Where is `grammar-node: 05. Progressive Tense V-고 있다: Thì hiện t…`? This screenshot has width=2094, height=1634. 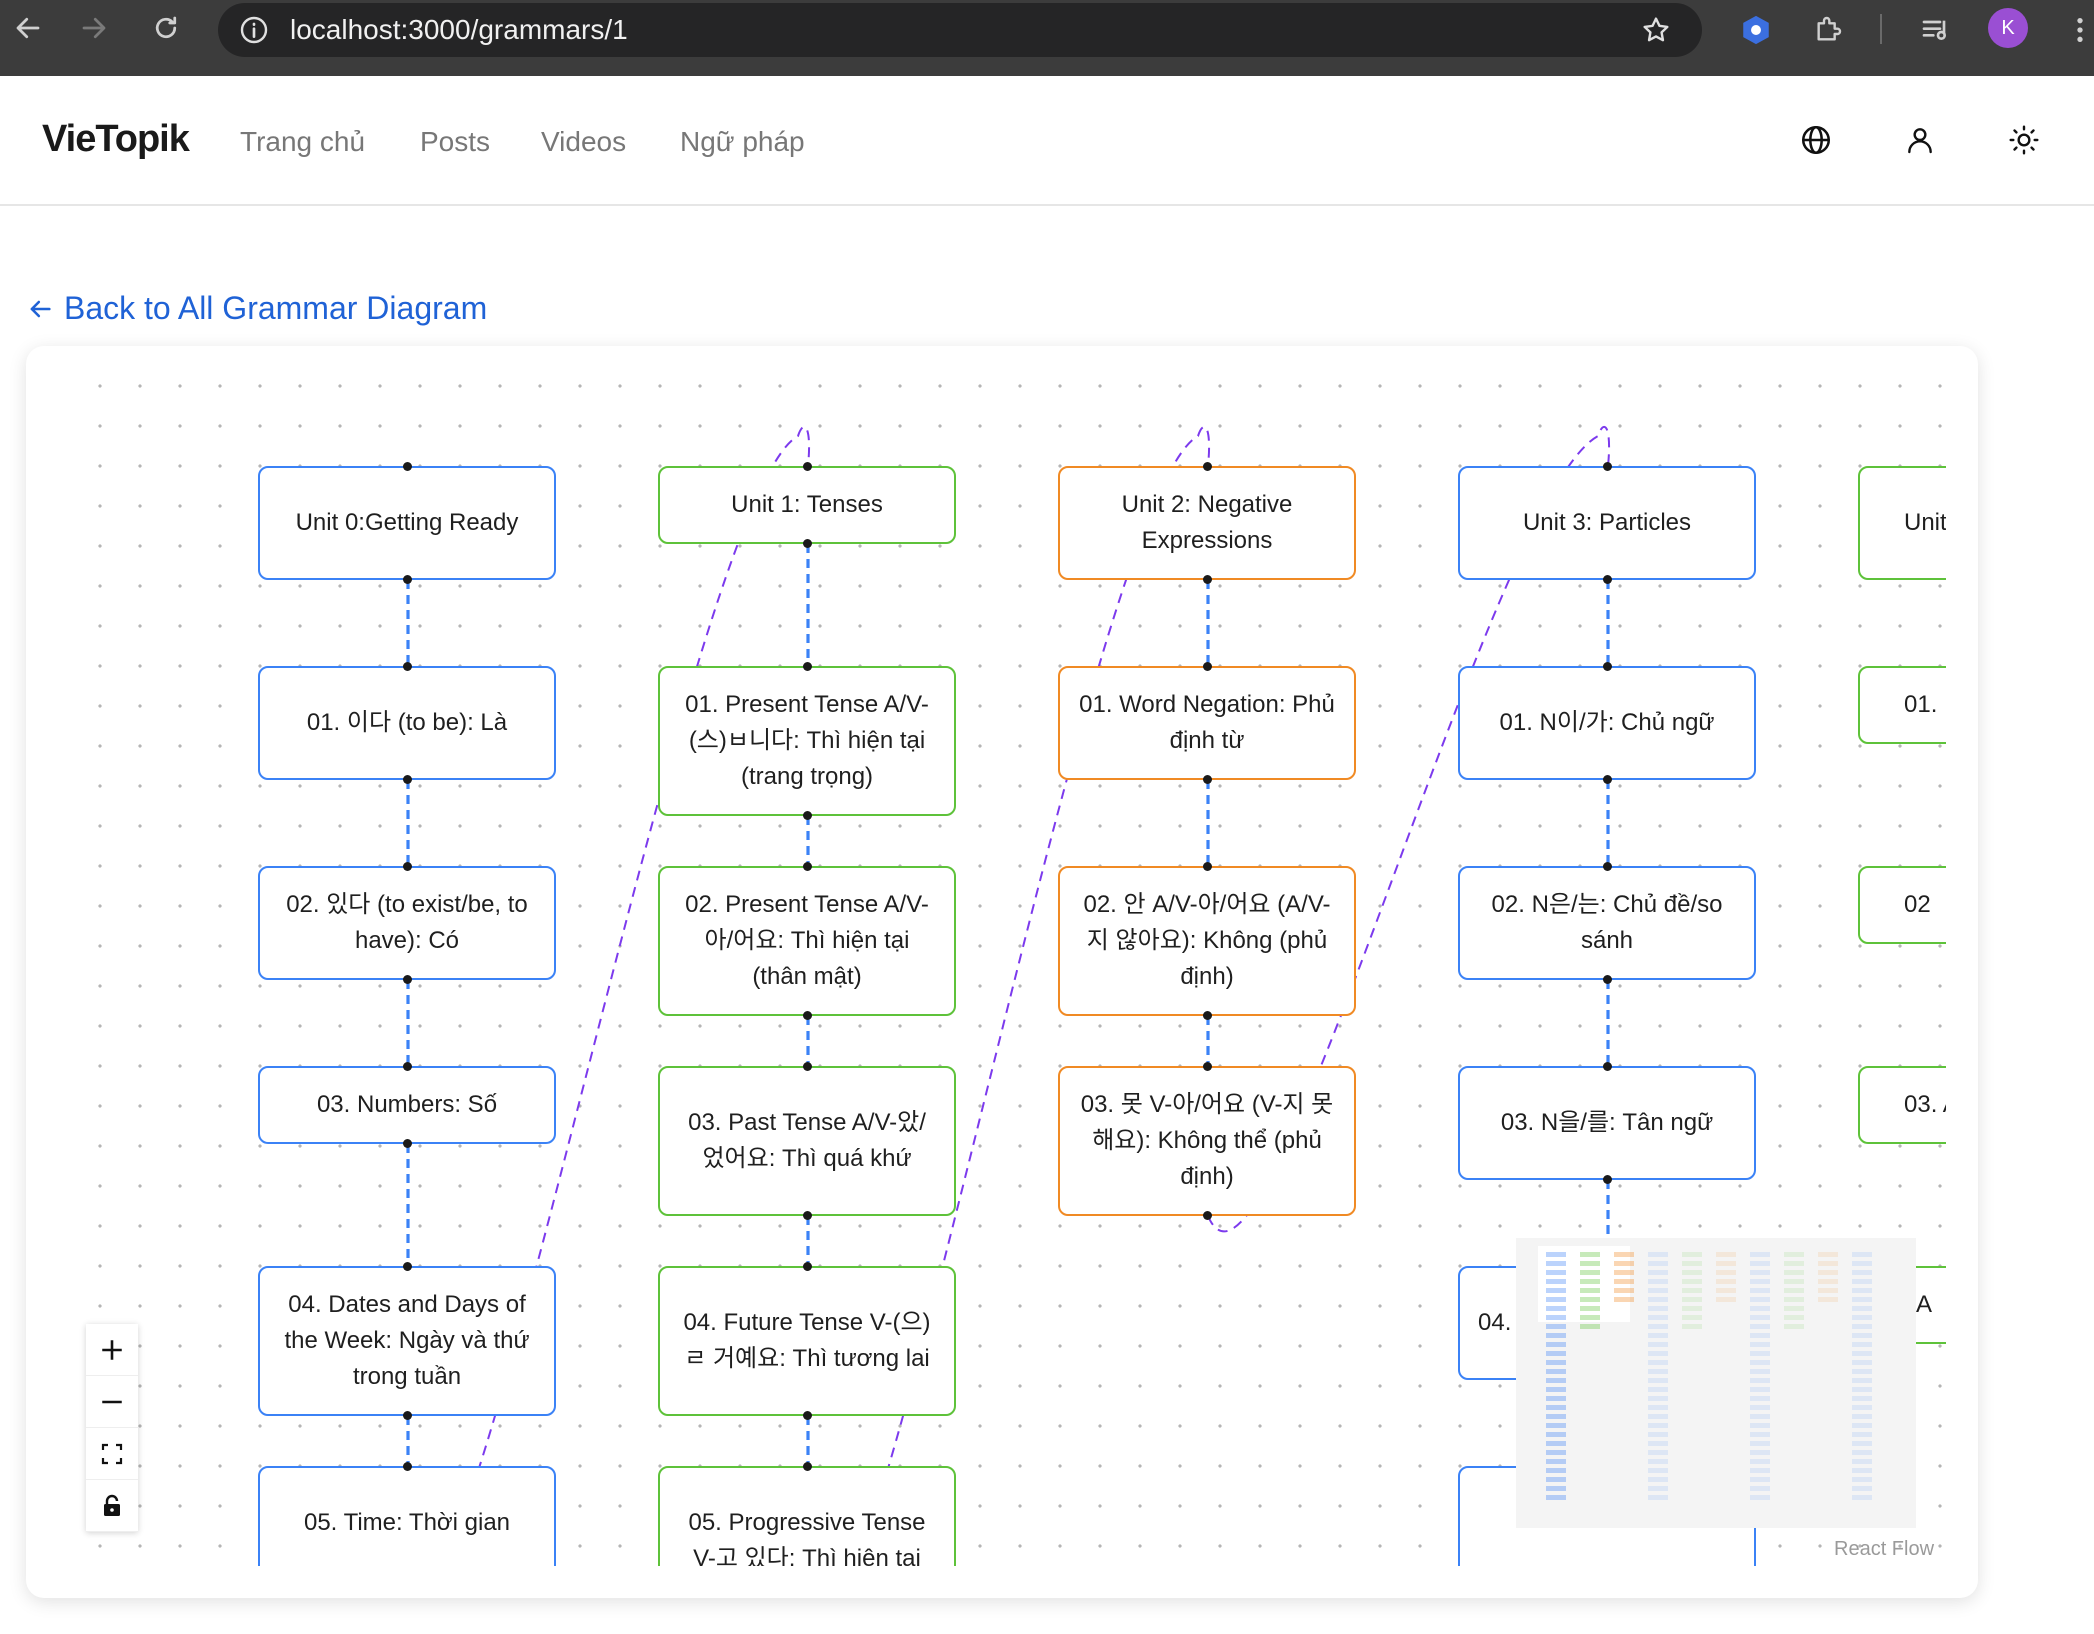 grammar-node: 05. Progressive Tense V-고 있다: Thì hiện t… is located at coordinates (807, 1514).